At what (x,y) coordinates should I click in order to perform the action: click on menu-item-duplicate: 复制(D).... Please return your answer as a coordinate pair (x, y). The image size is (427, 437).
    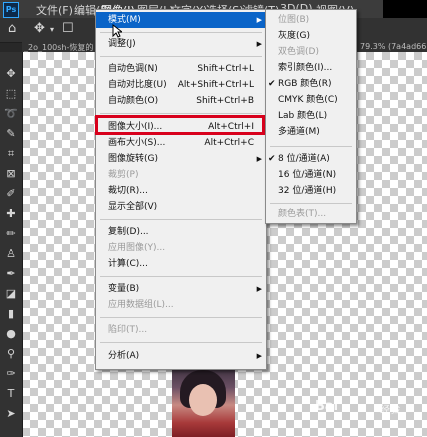
    Looking at the image, I should click on (181, 232).